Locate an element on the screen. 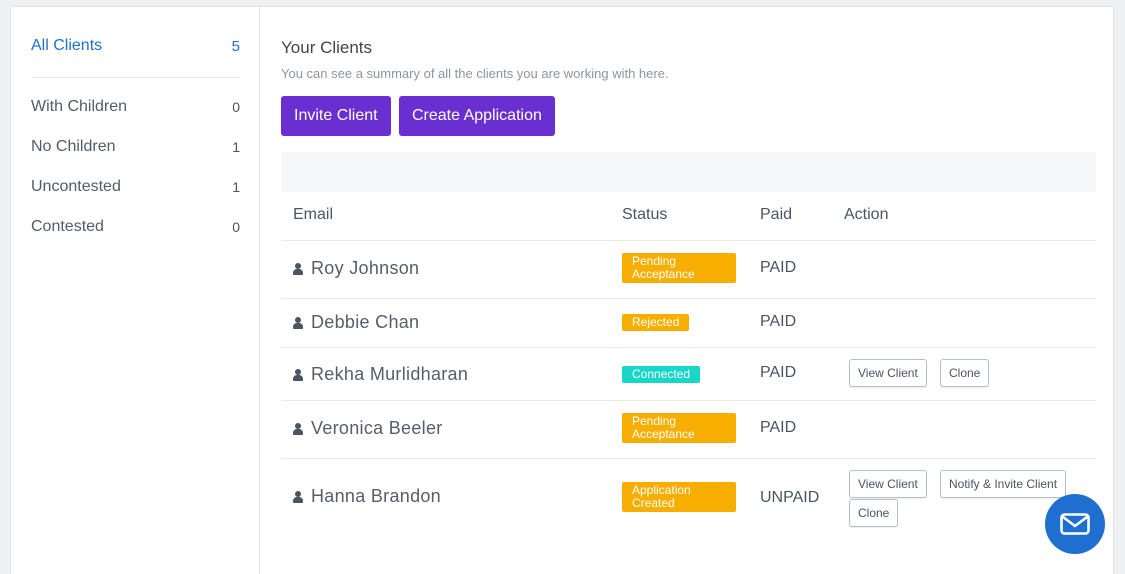  client-name-text: Roy Johnson is located at coordinates (365, 268).